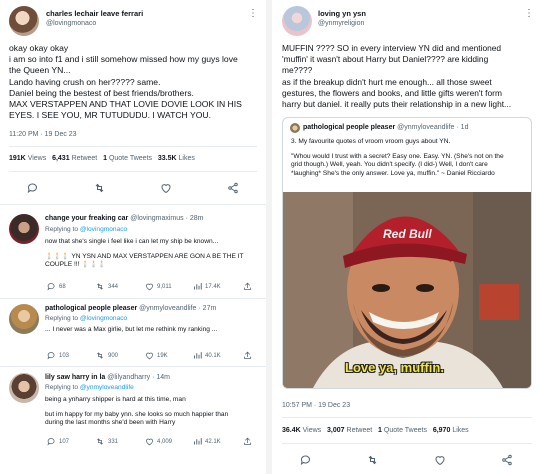  What do you see at coordinates (56, 286) in the screenshot?
I see `reply-action: 68` at bounding box center [56, 286].